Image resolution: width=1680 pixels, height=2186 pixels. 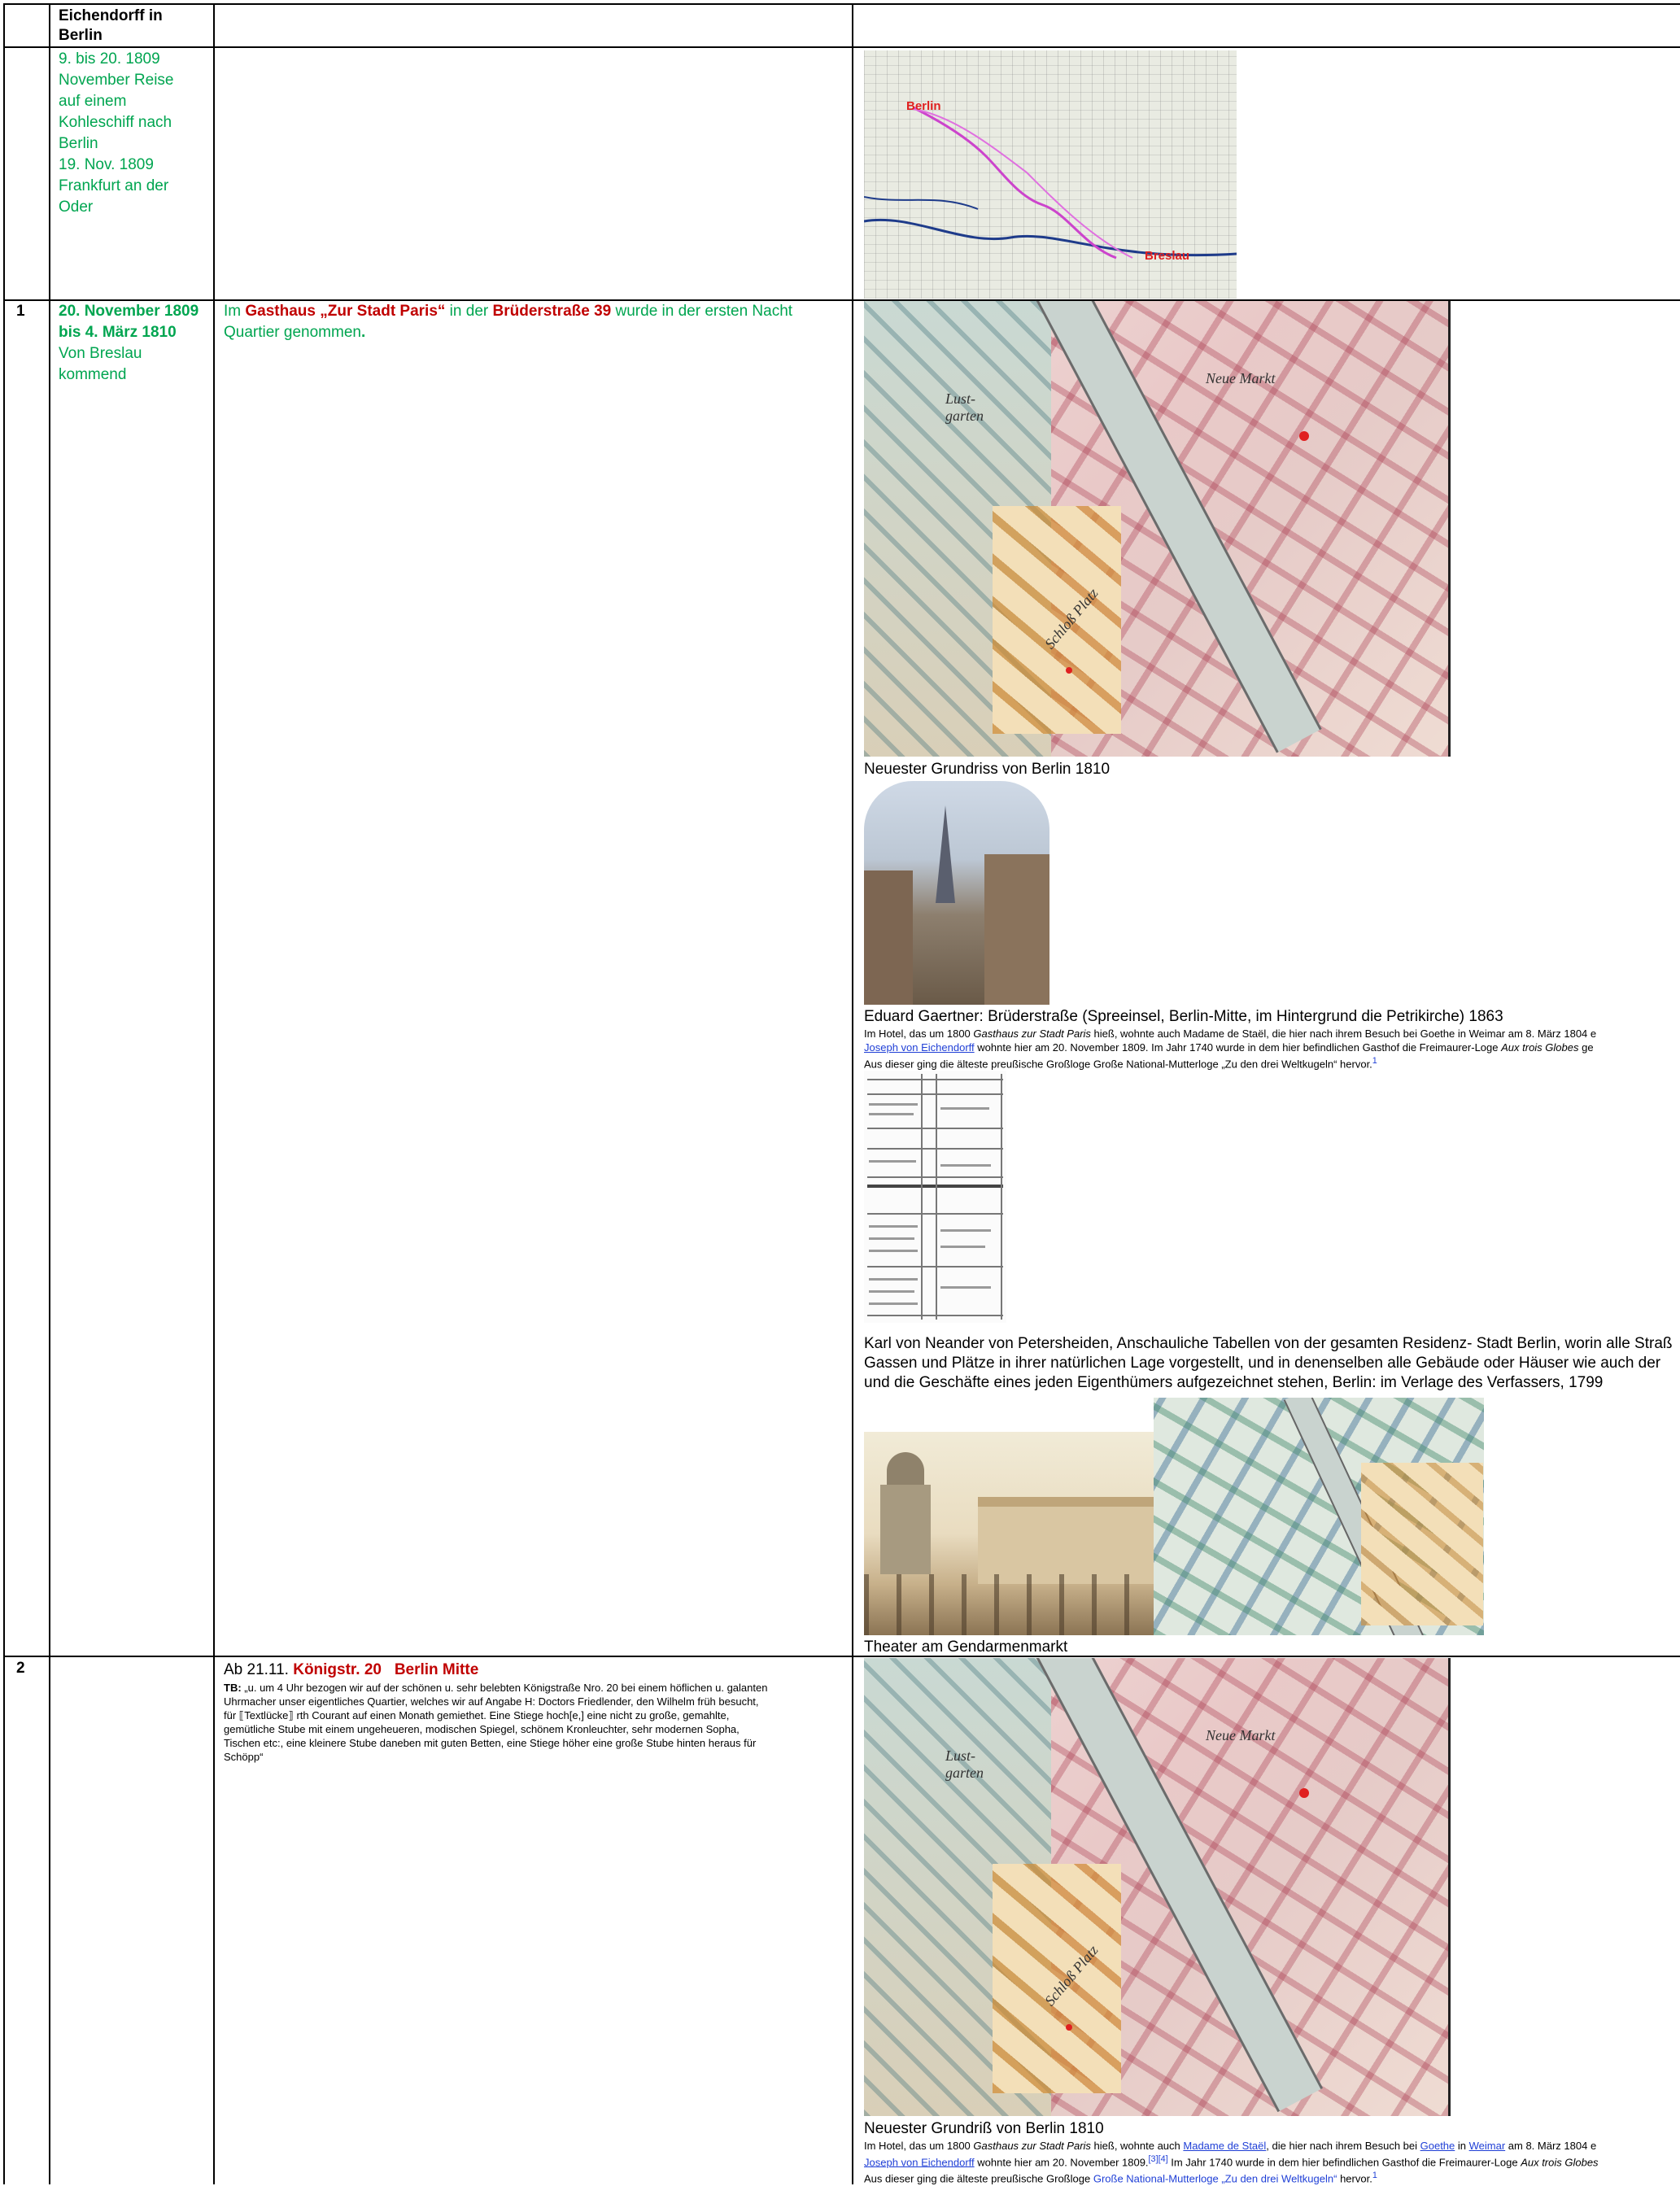 What do you see at coordinates (957, 893) in the screenshot?
I see `gaertner-painting-image` at bounding box center [957, 893].